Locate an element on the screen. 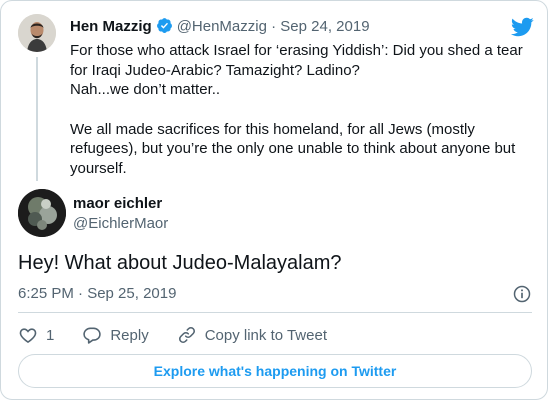 Image resolution: width=550 pixels, height=402 pixels. quoted-tweet-header: Hen Mazzig @HenMazzig · Sep 24, 2019 is located at coordinates (220, 28).